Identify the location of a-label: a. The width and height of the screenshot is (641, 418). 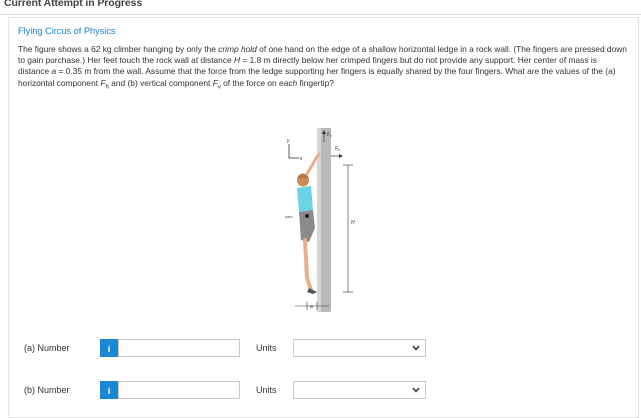
(311, 307).